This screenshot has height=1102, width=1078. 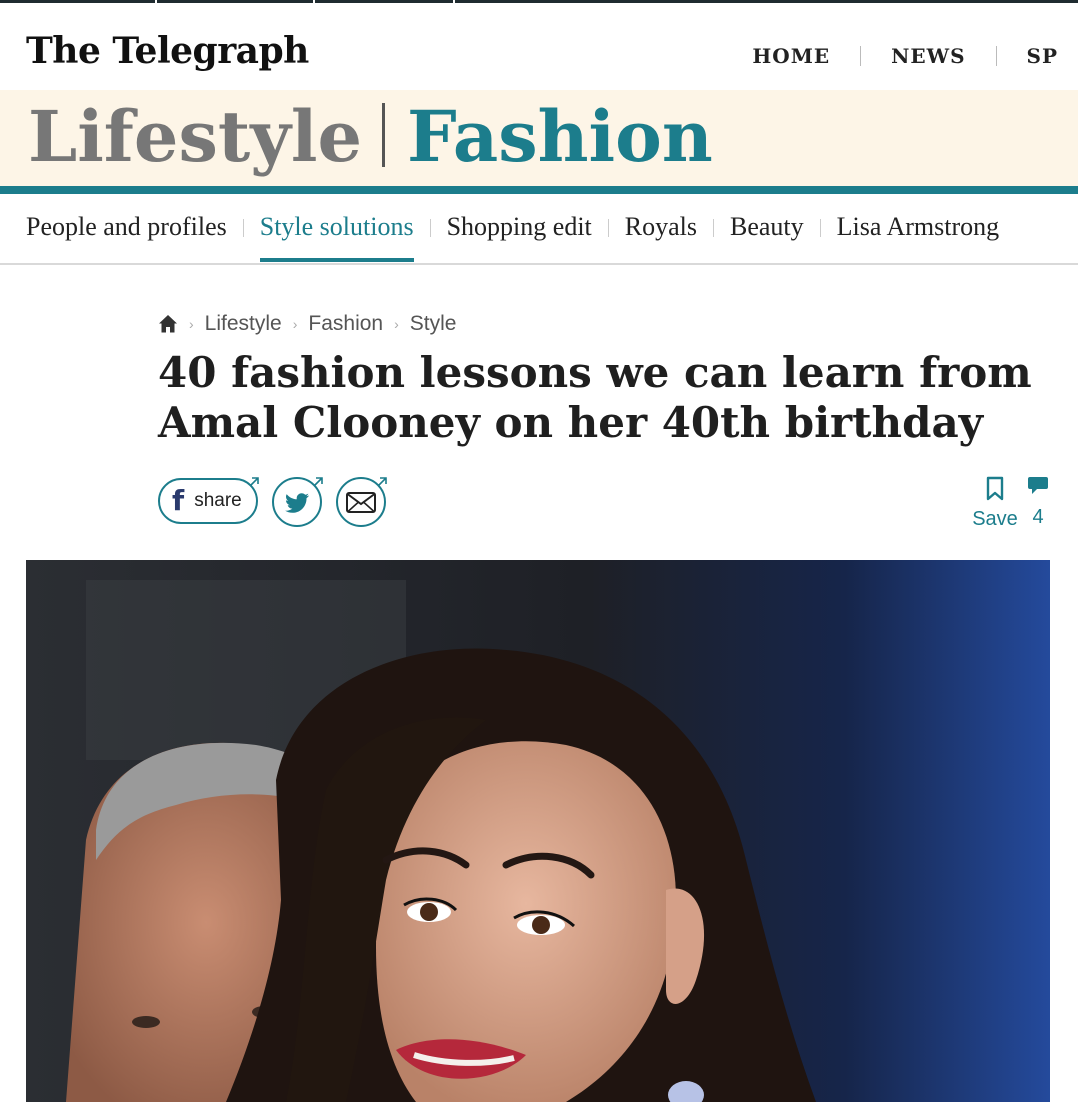 I want to click on subnav-lisa-armstrong: Lisa Armstrong, so click(x=918, y=235).